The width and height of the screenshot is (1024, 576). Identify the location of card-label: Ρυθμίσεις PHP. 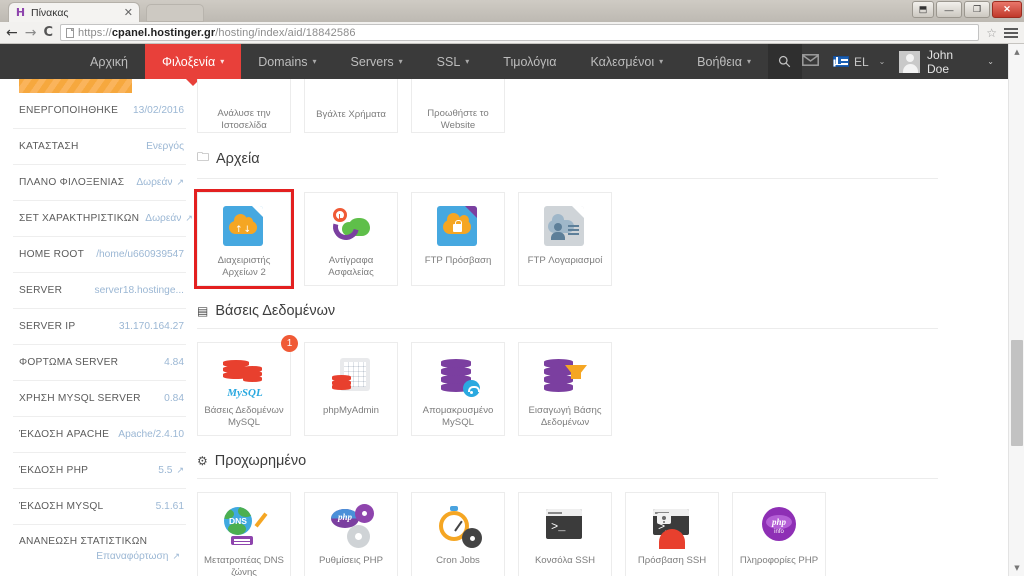
(351, 560).